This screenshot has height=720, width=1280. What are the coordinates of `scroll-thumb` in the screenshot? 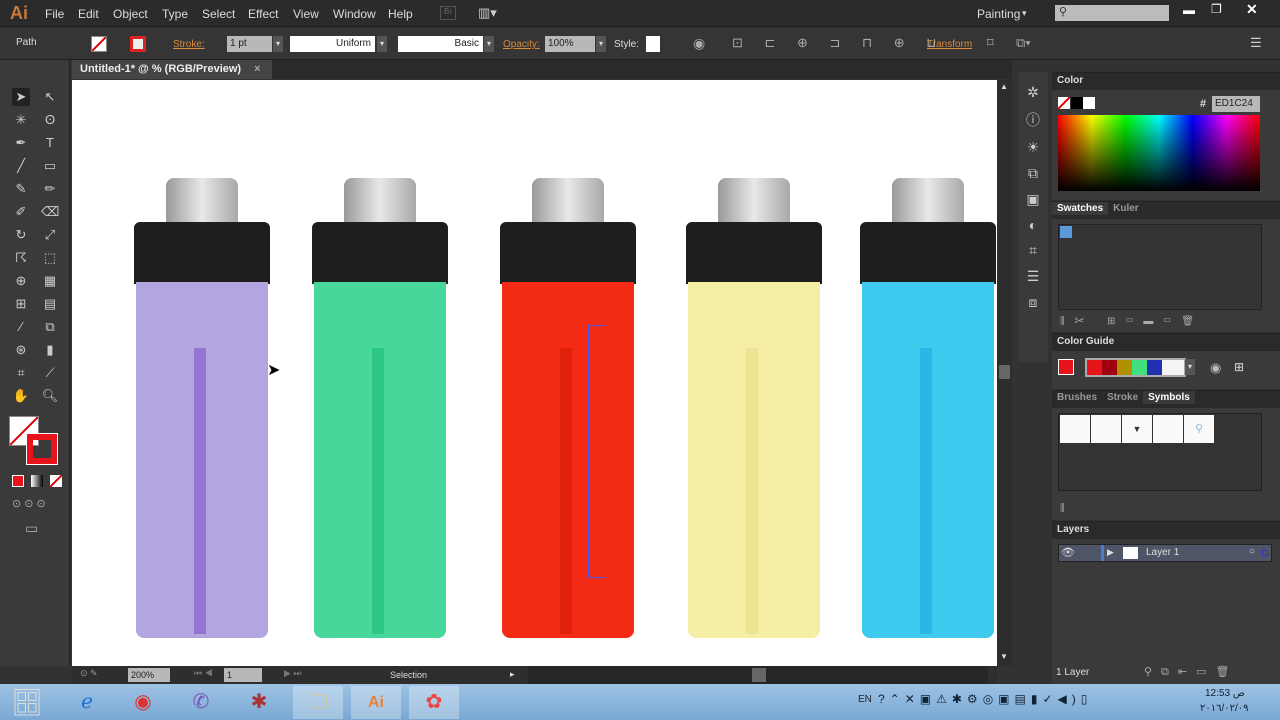 It's located at (1004, 372).